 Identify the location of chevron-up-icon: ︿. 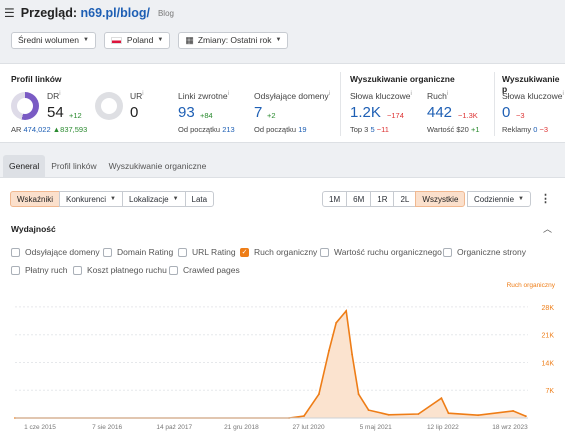
(547, 228).